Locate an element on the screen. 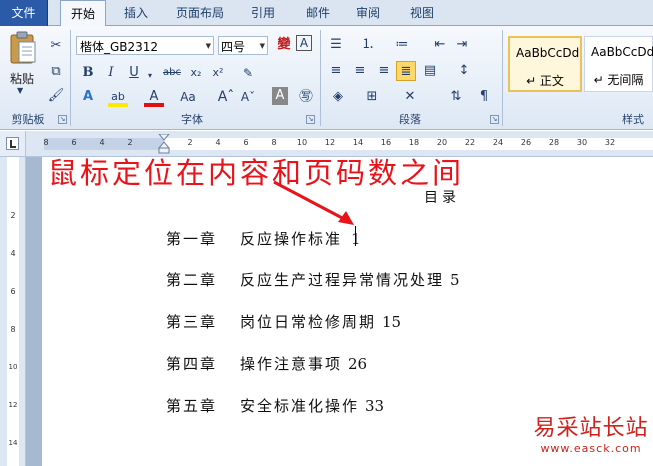 The width and height of the screenshot is (653, 466). ruler-number: 32 is located at coordinates (610, 142).